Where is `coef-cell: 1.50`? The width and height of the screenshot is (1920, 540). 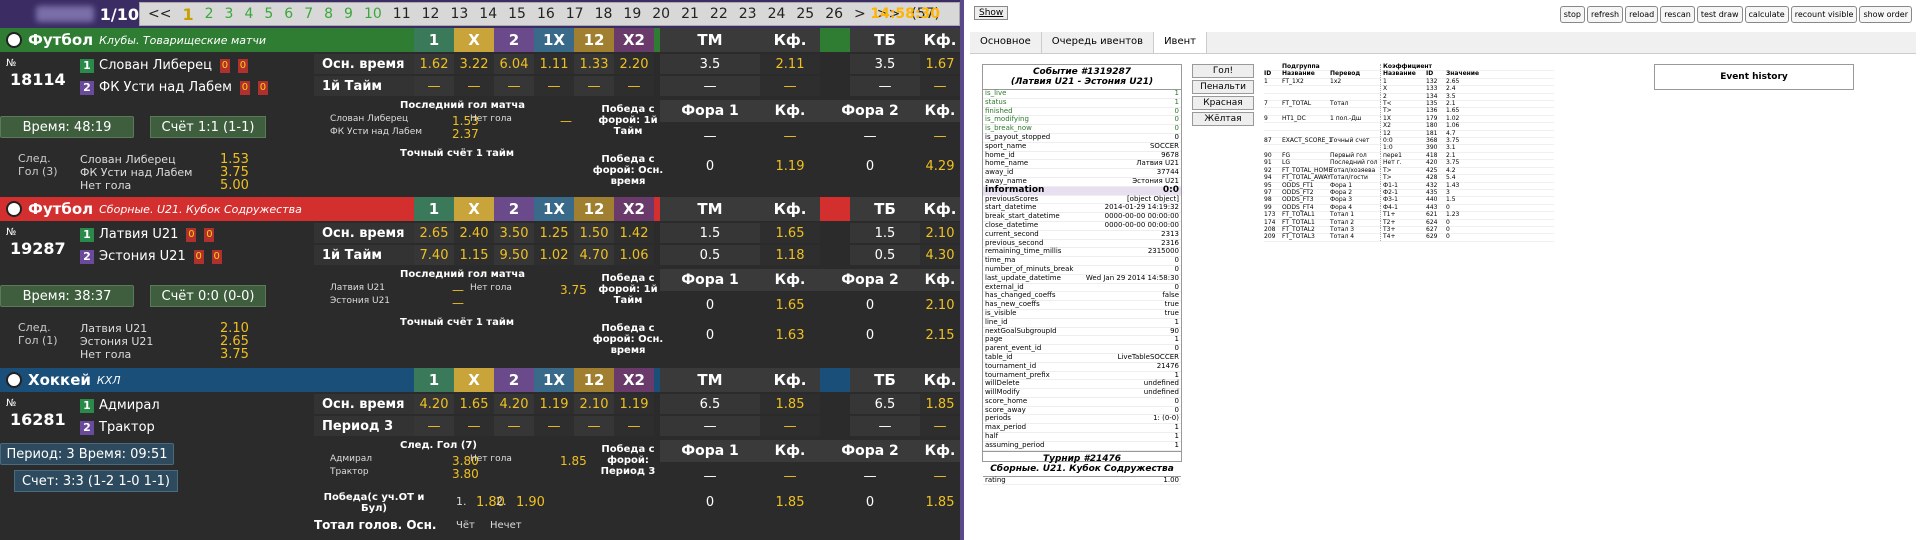 coef-cell: 1.50 is located at coordinates (594, 233).